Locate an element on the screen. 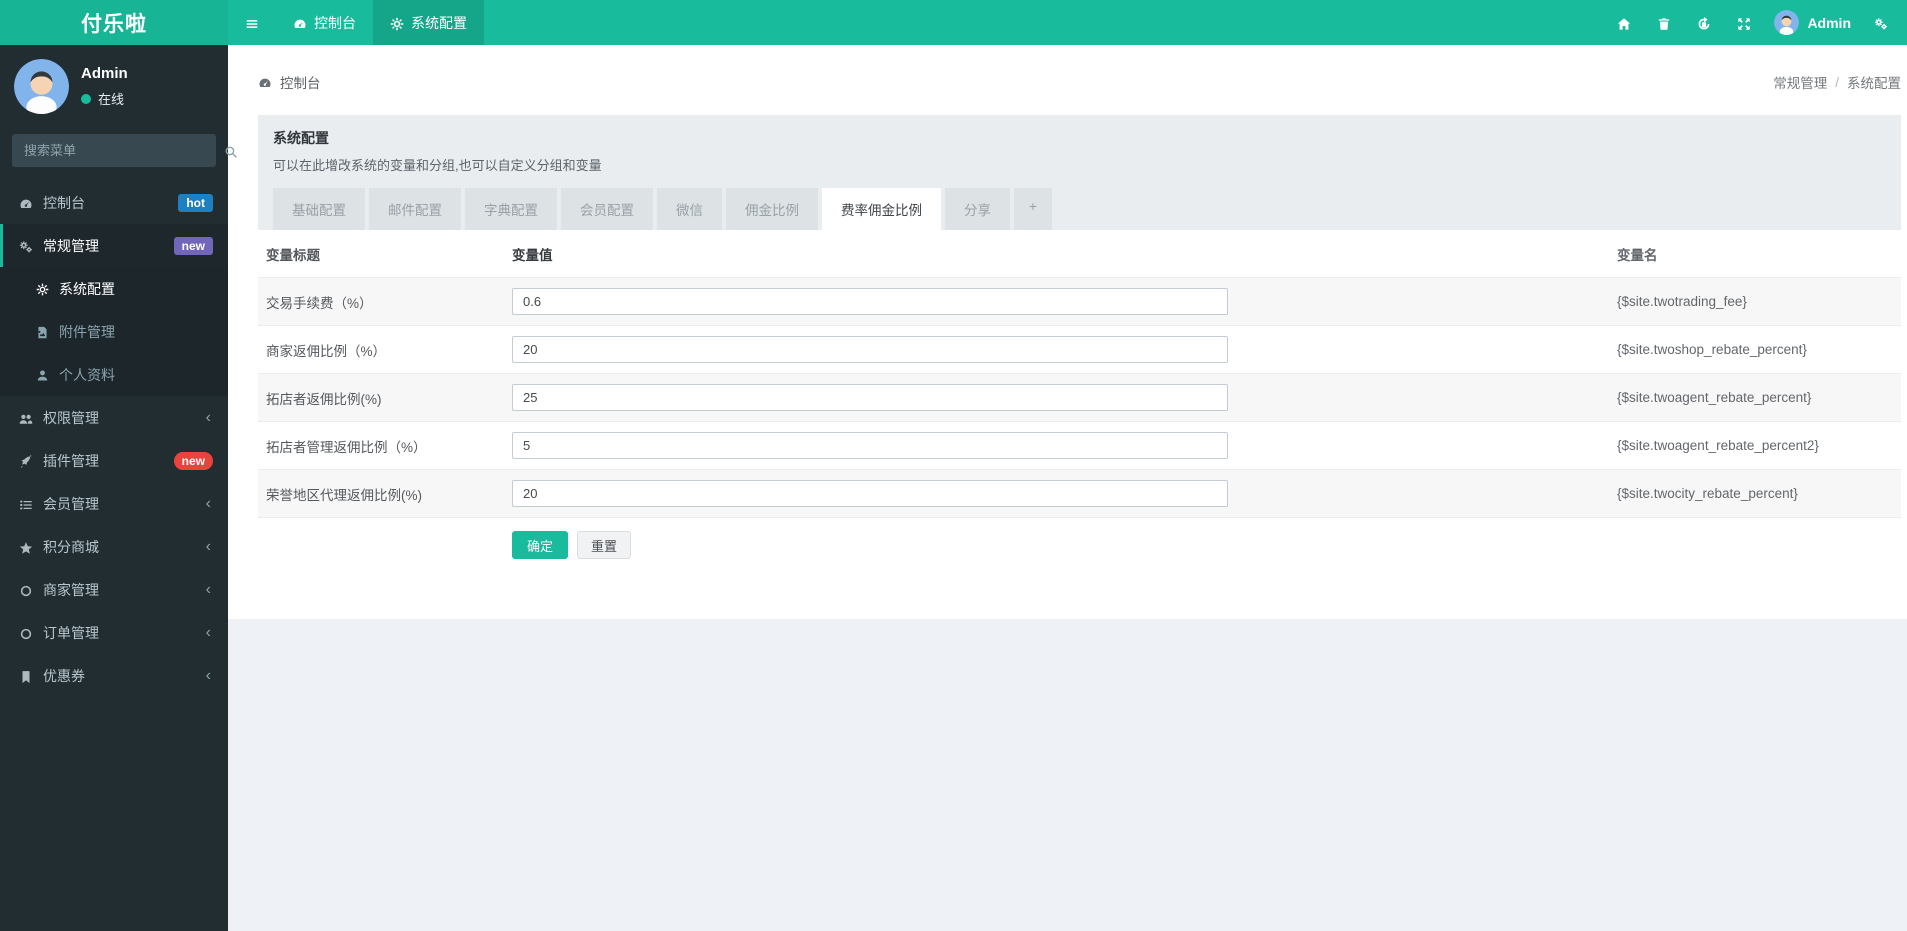 This screenshot has width=1907, height=931. sidebar-item-label: 优惠券 is located at coordinates (64, 675).